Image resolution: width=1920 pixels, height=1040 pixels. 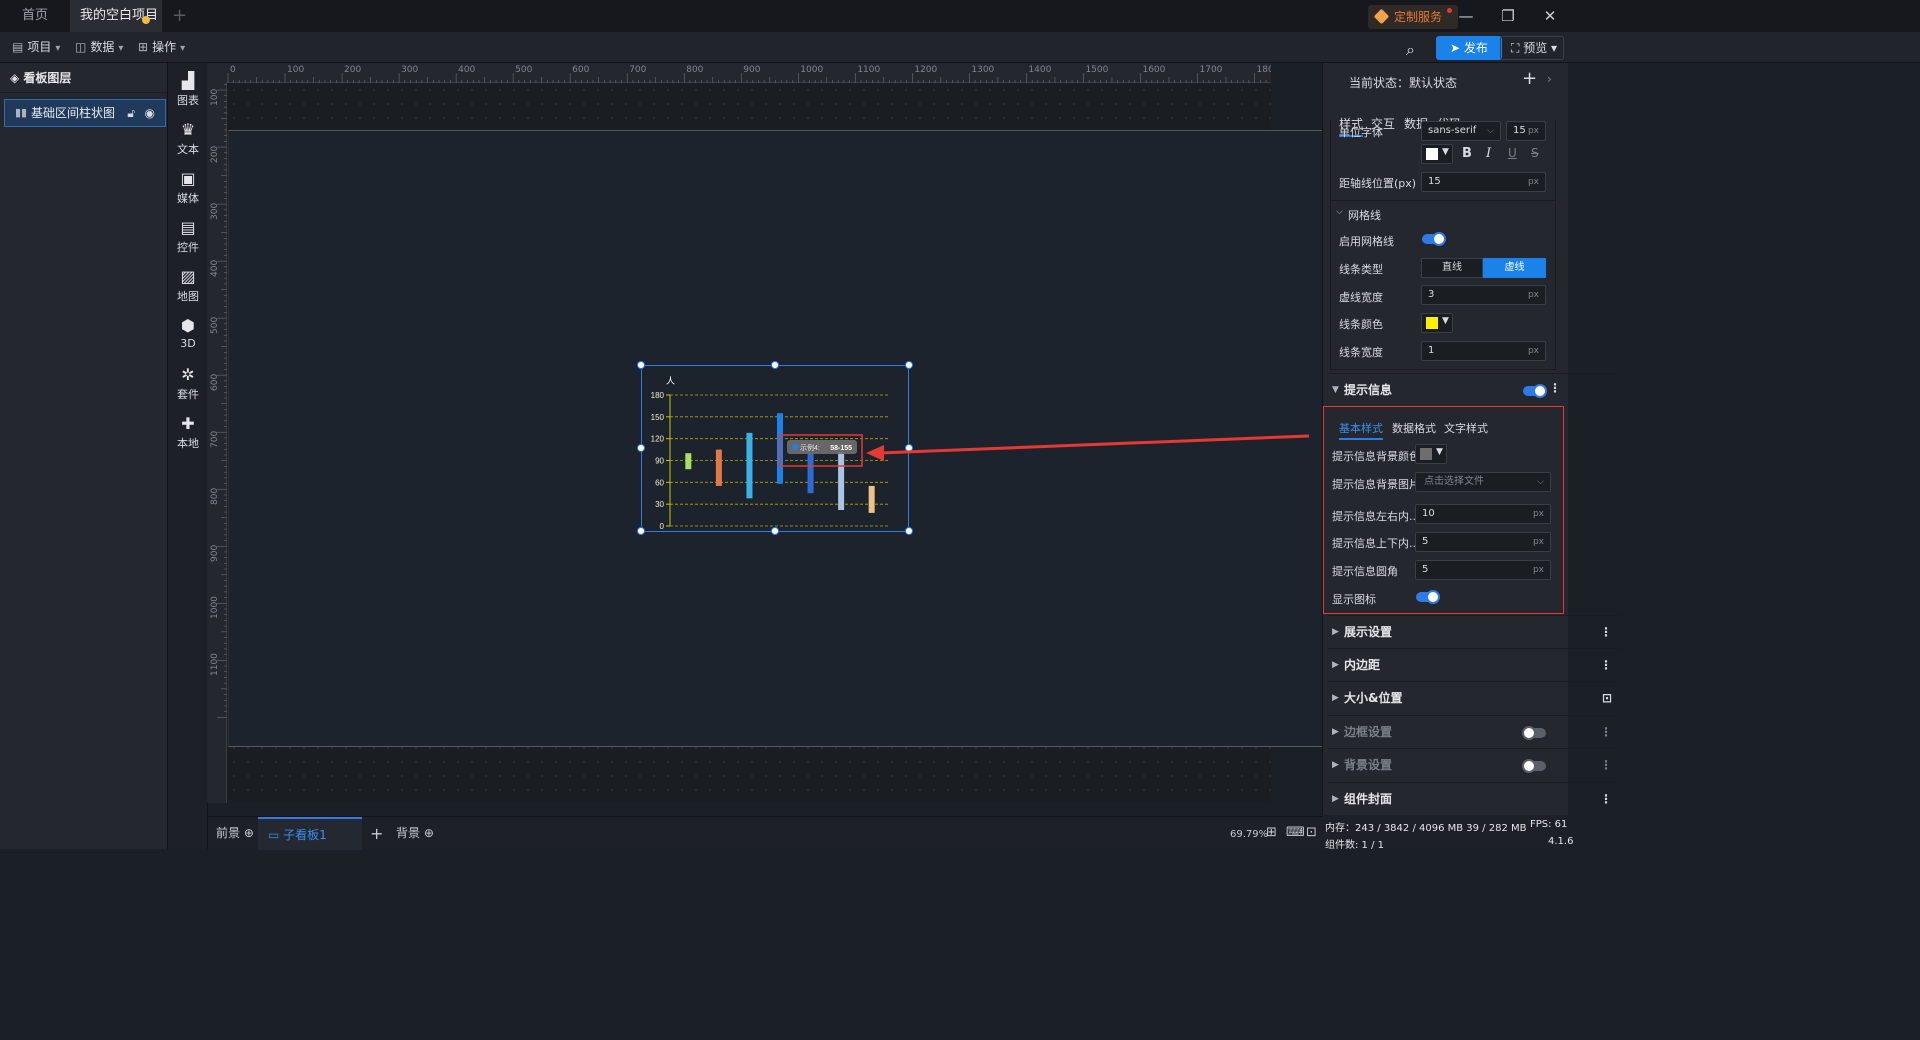 I want to click on section-size-position: ▶ 大小&位置 ⊡, so click(x=1474, y=697).